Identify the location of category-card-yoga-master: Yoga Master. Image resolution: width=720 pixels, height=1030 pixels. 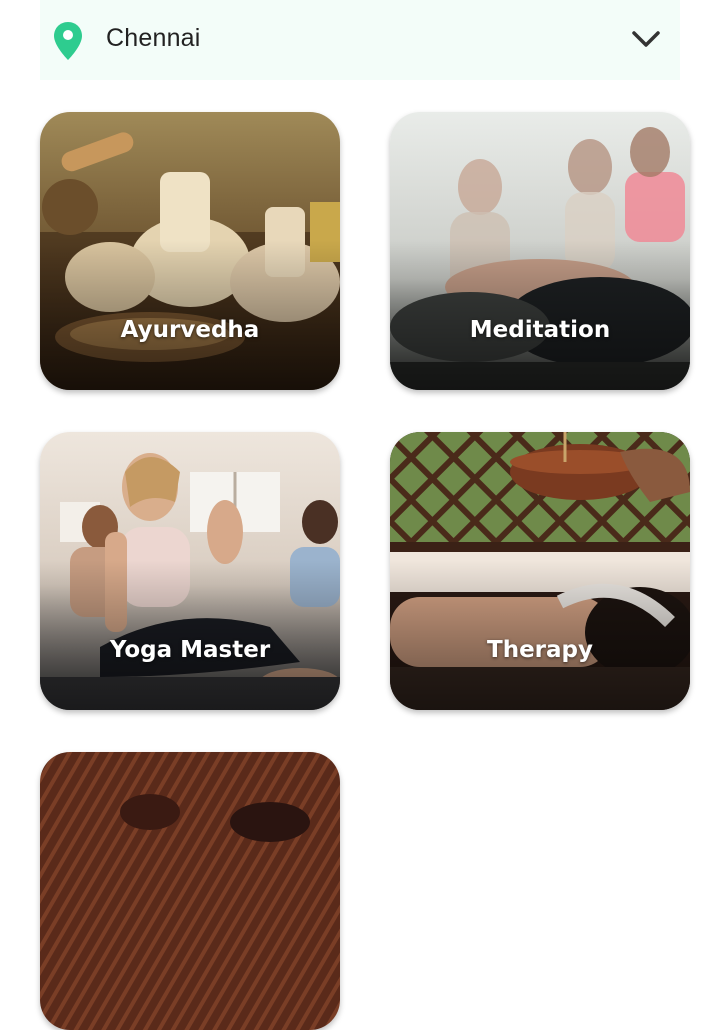
(190, 571).